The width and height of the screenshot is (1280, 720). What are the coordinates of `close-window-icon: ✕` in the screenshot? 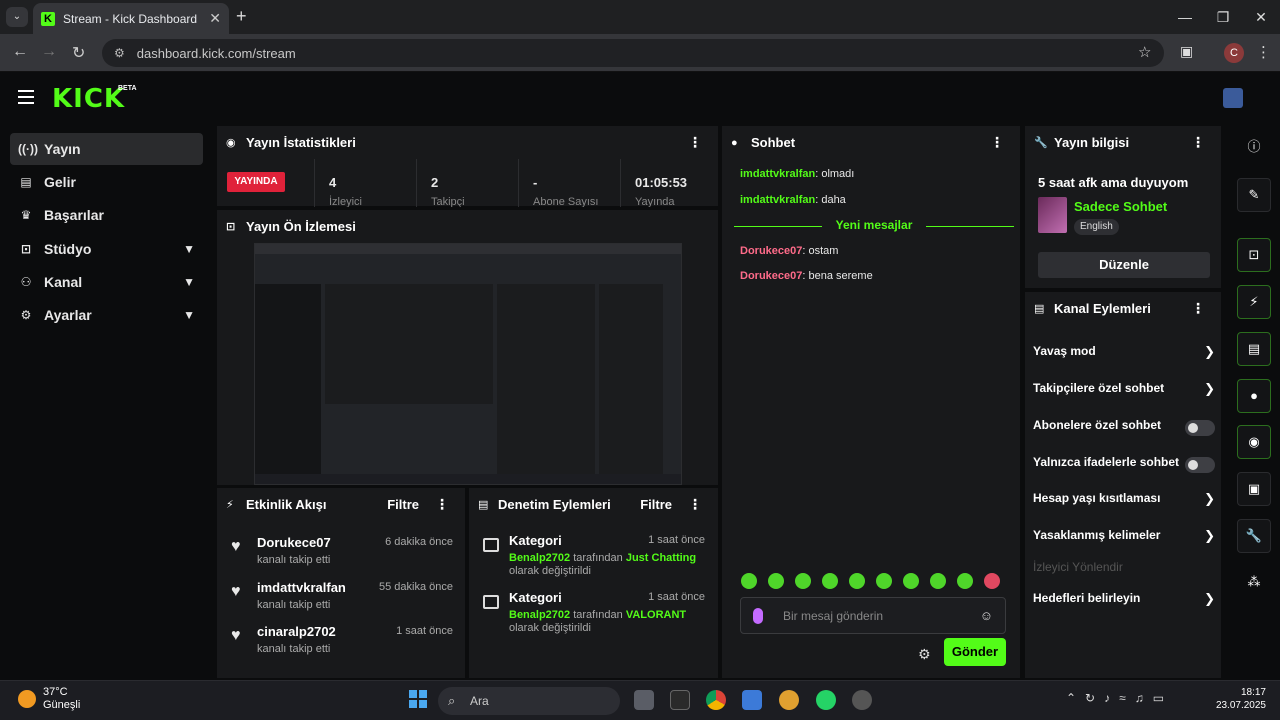 It's located at (1261, 17).